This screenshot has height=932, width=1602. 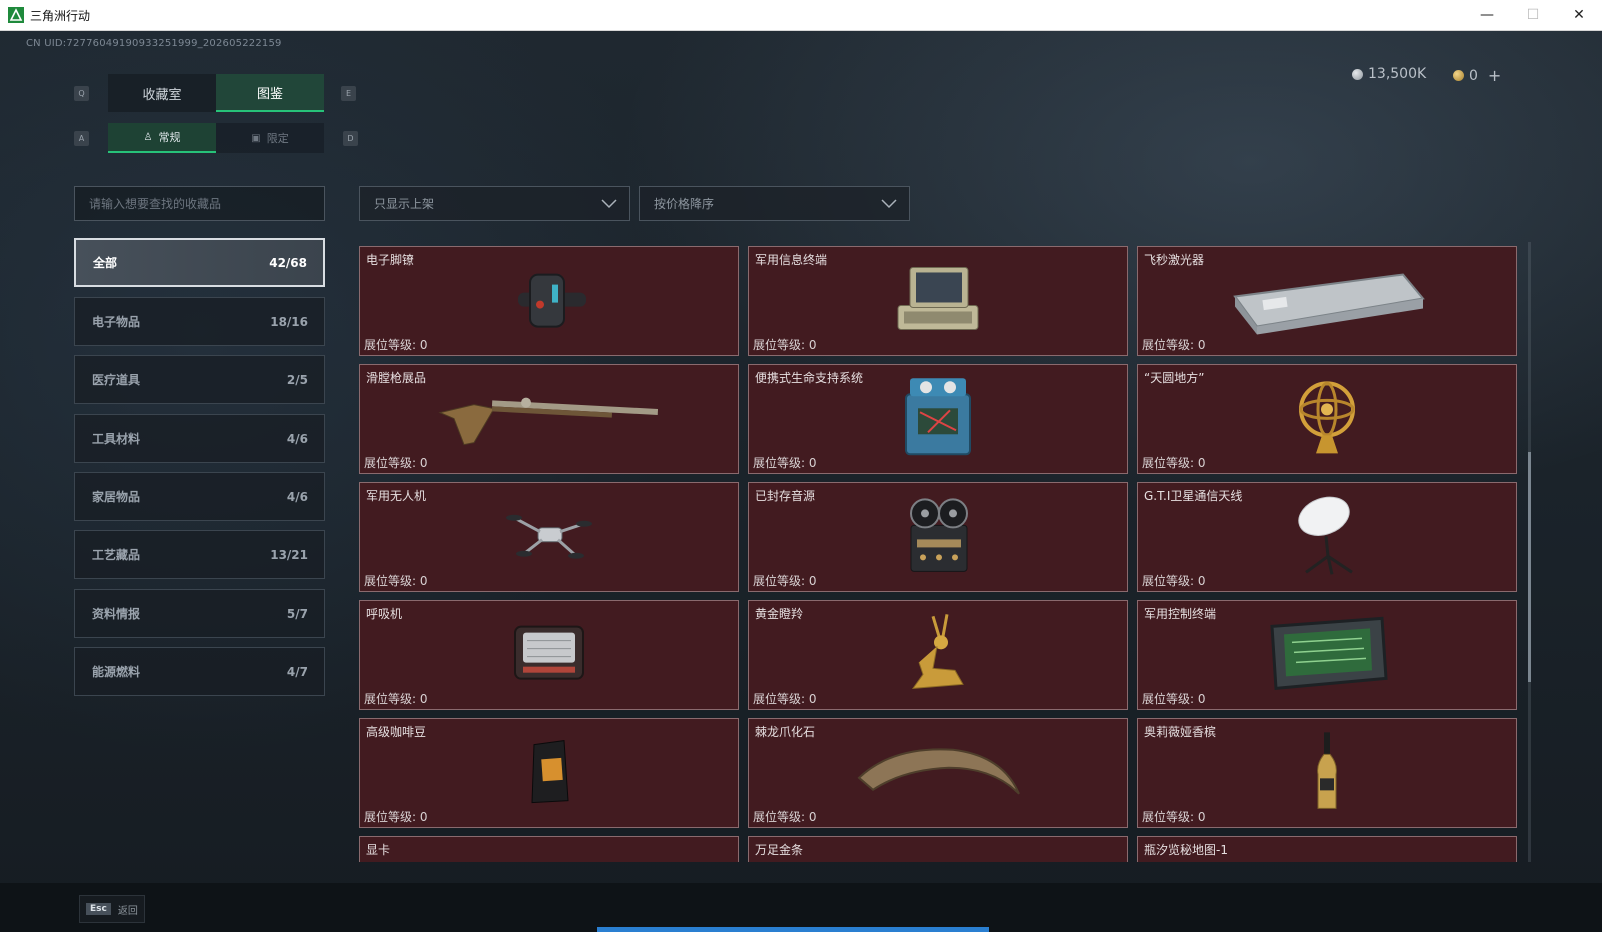 What do you see at coordinates (1180, 732) in the screenshot?
I see `item-name: 奥莉薇娅香槟` at bounding box center [1180, 732].